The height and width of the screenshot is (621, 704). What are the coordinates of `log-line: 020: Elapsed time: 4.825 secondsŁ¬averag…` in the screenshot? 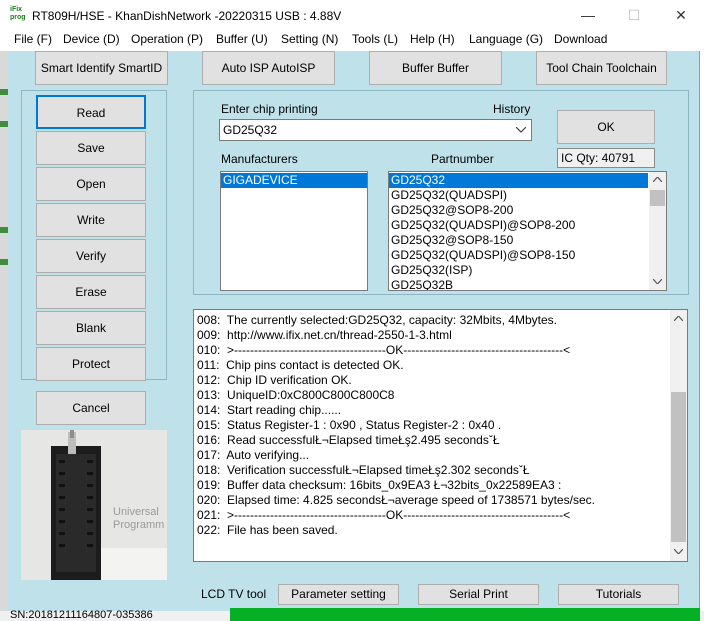 It's located at (396, 500).